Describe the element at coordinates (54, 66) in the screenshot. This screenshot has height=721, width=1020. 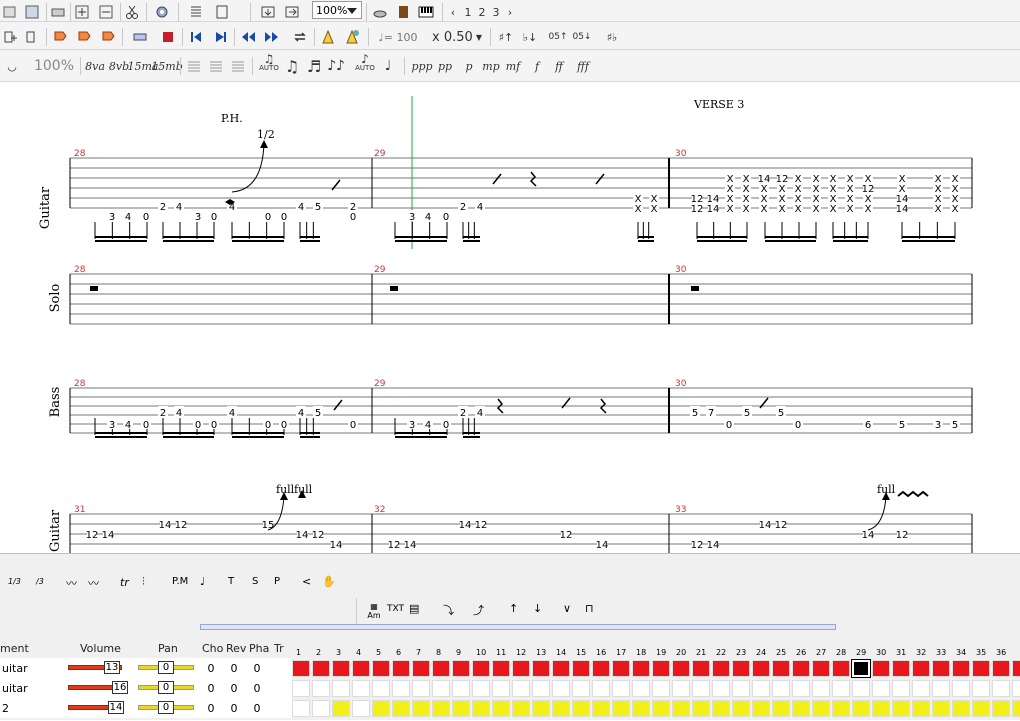
I see `zoom-secondary: 100%` at that location.